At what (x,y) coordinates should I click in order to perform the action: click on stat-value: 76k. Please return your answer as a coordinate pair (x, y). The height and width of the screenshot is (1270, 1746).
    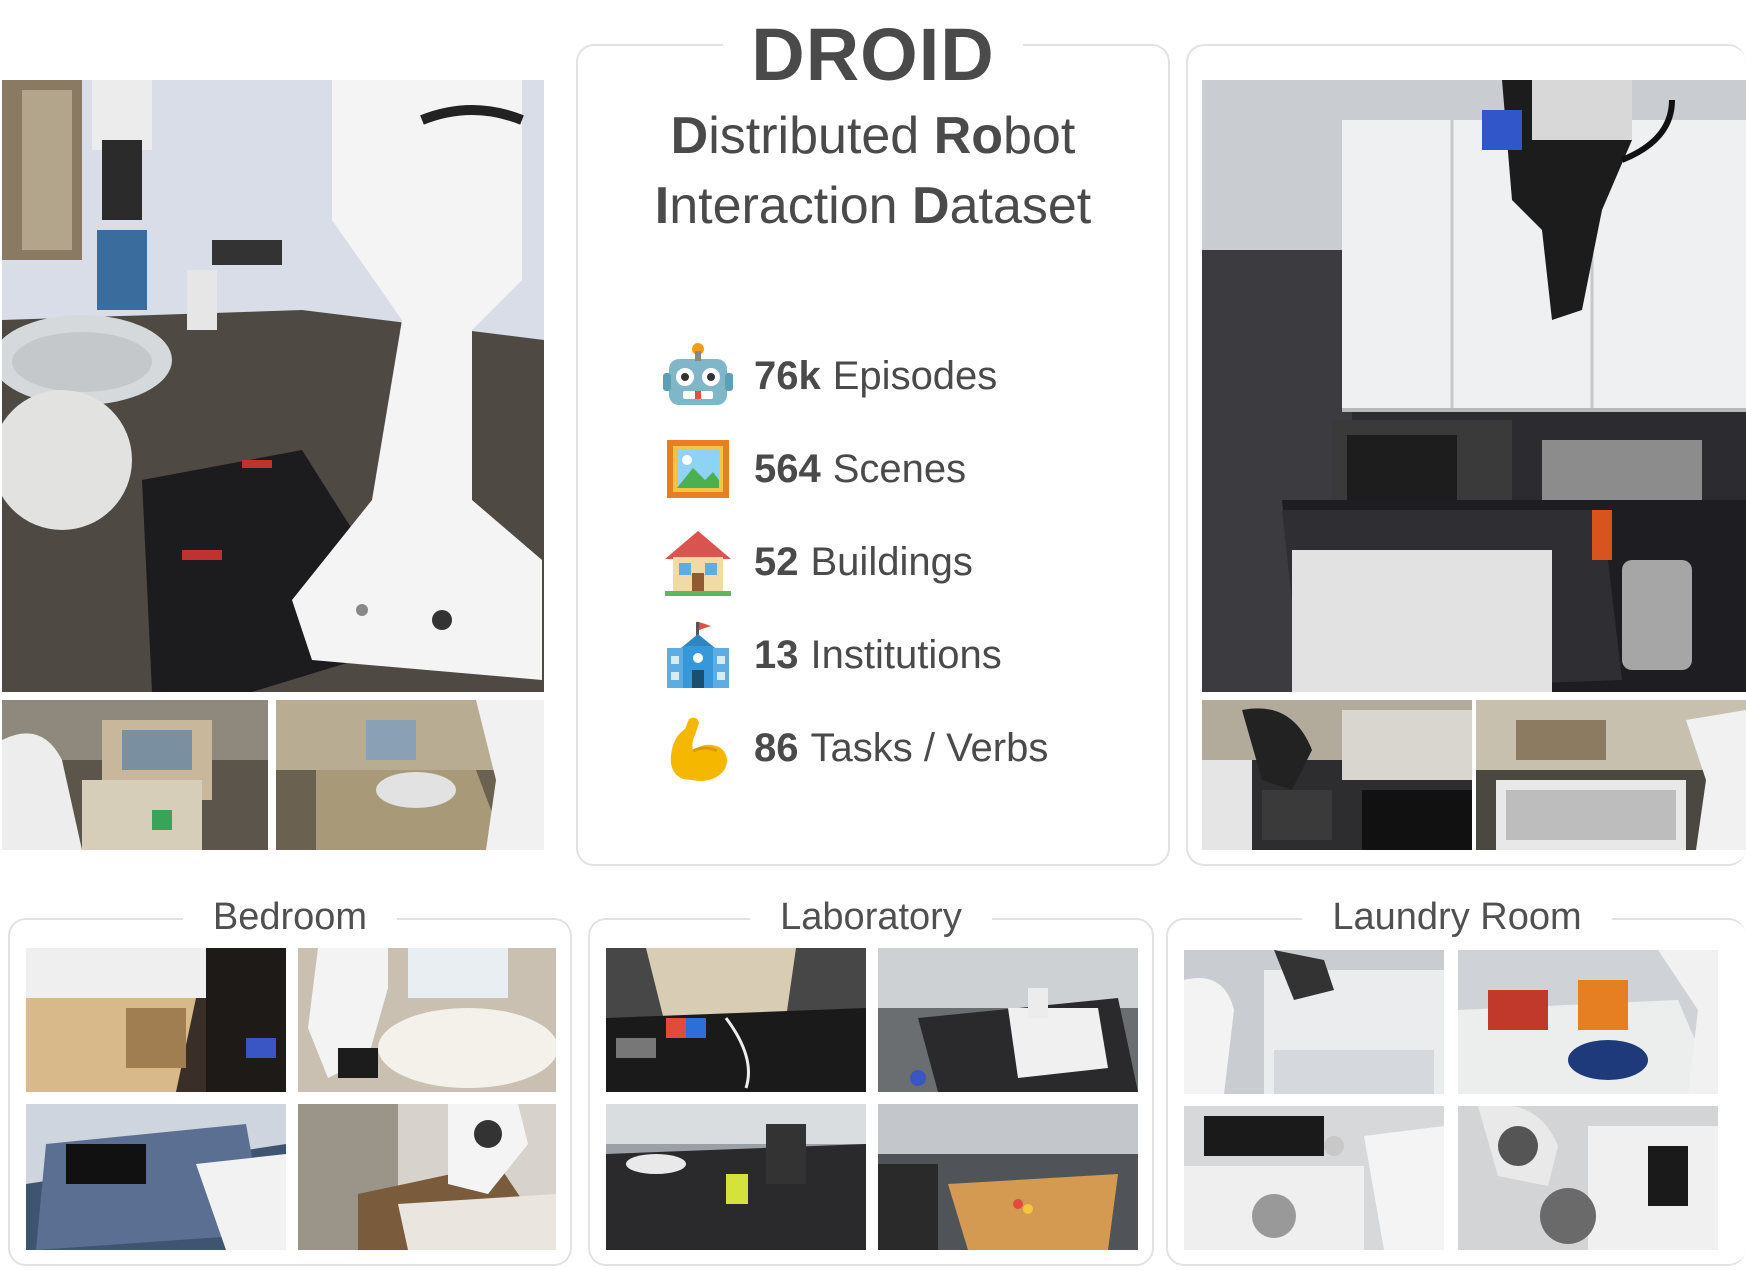
    Looking at the image, I should click on (787, 375).